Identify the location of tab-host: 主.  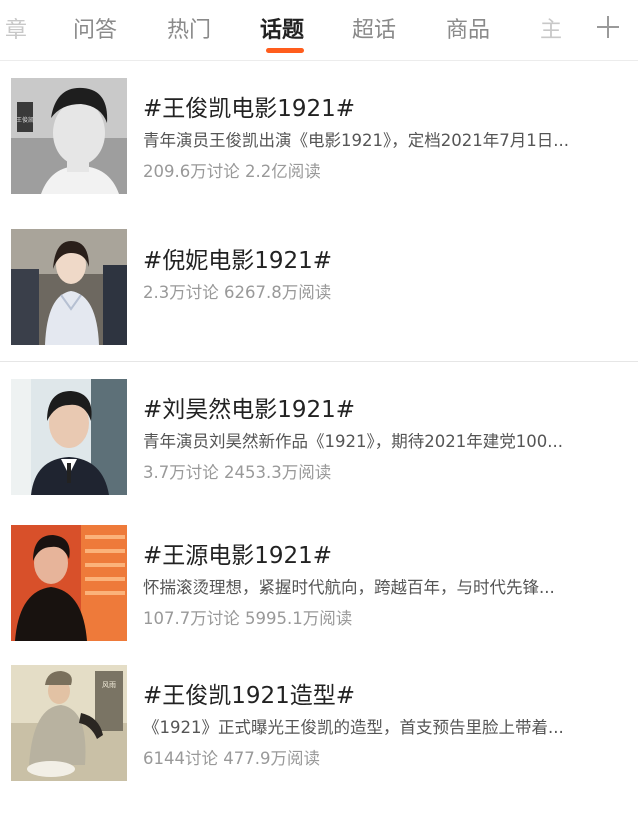
(551, 28).